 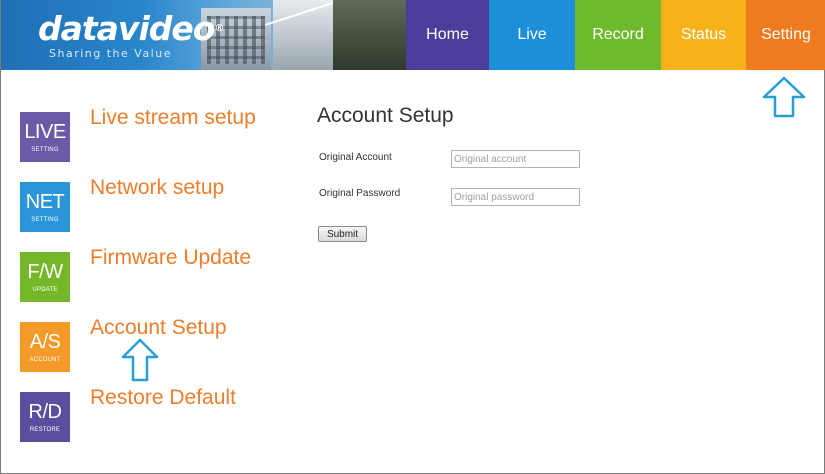 I want to click on sidebar-item-live-stream-setup: LIVE SETTING Live stream setup, so click(x=165, y=134).